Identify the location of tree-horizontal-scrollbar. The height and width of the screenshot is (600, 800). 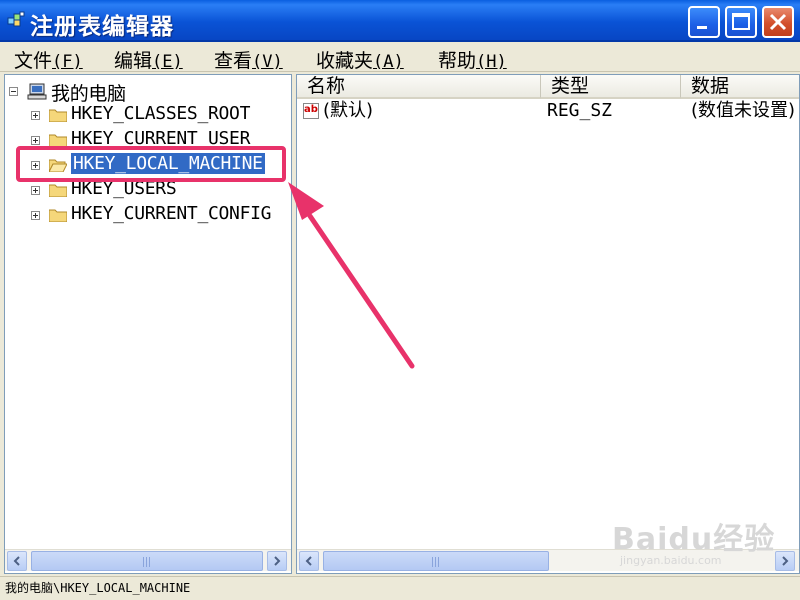
(148, 560).